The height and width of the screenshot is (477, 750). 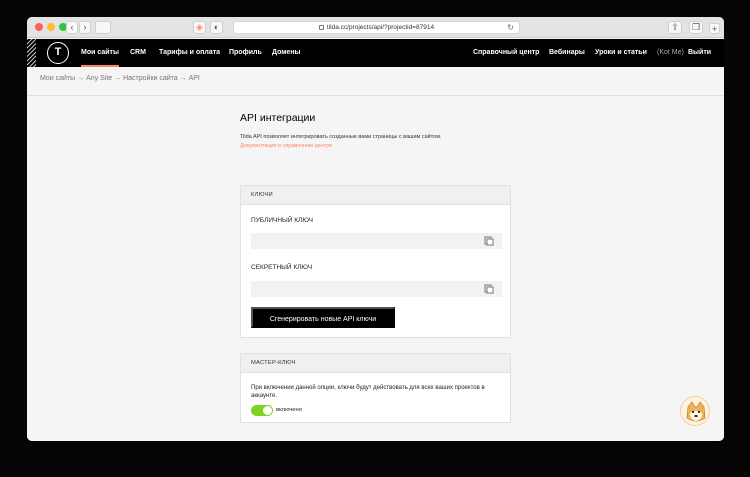 I want to click on privacy-icon: ◐, so click(x=216, y=27).